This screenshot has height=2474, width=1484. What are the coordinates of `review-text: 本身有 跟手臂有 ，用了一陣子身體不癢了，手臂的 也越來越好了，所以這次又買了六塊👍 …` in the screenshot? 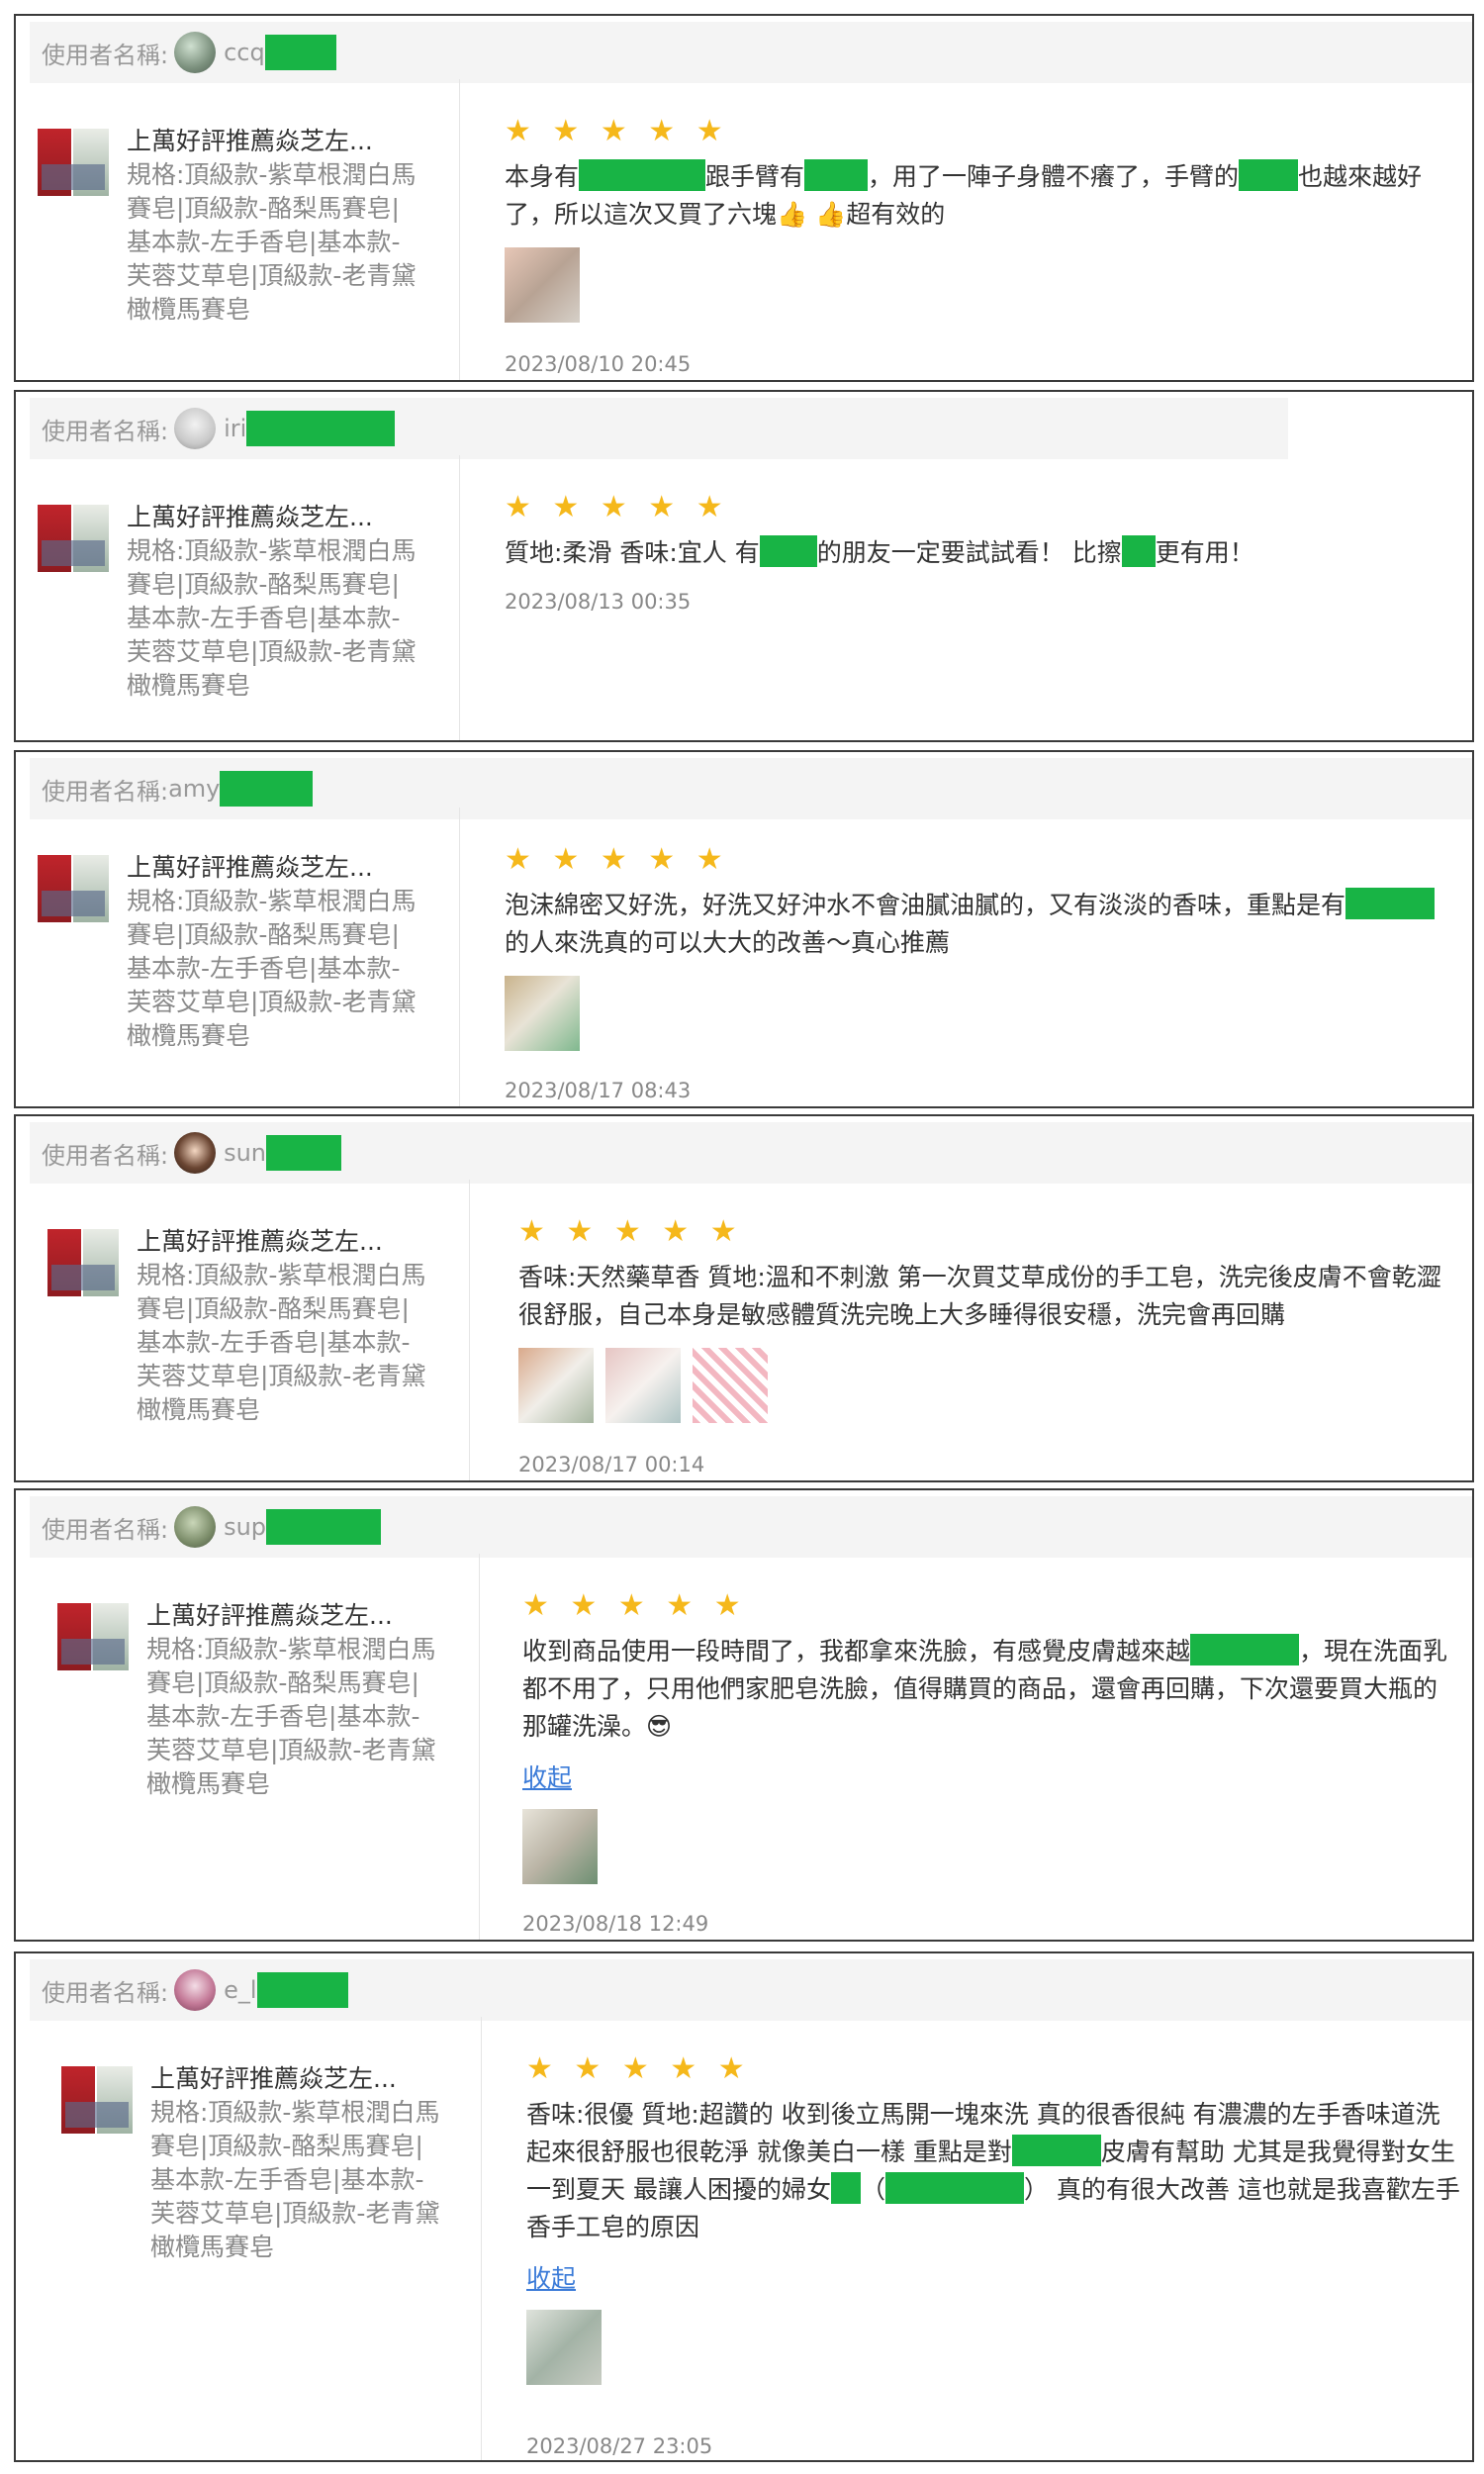 It's located at (979, 196).